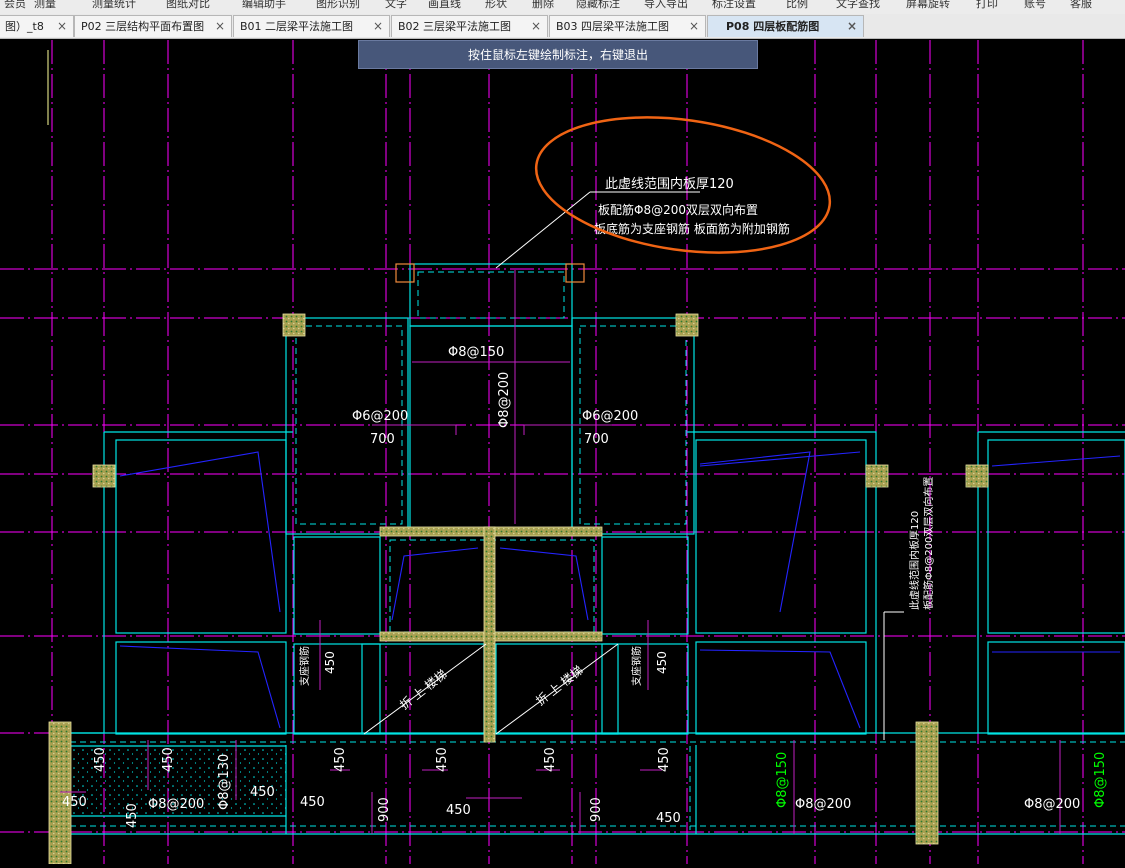  I want to click on side-note: 此虚线范围内板厚120 板配筋Φ8@200双层双向布置, so click(921, 543).